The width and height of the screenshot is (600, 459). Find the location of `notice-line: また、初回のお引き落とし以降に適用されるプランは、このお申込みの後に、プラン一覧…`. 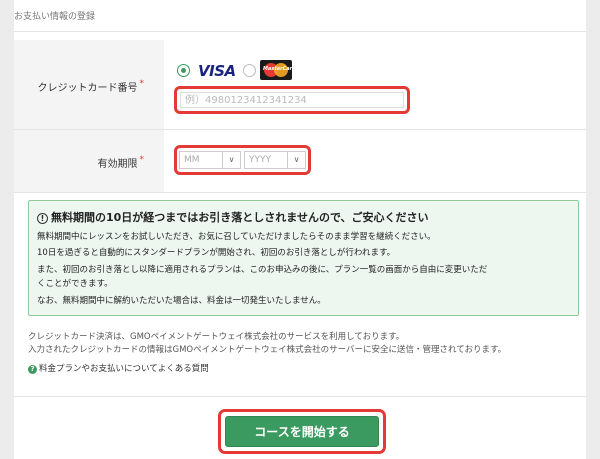

notice-line: また、初回のお引き落とし以降に適用されるプランは、このお申込みの後に、プラン一覧… is located at coordinates (262, 270).